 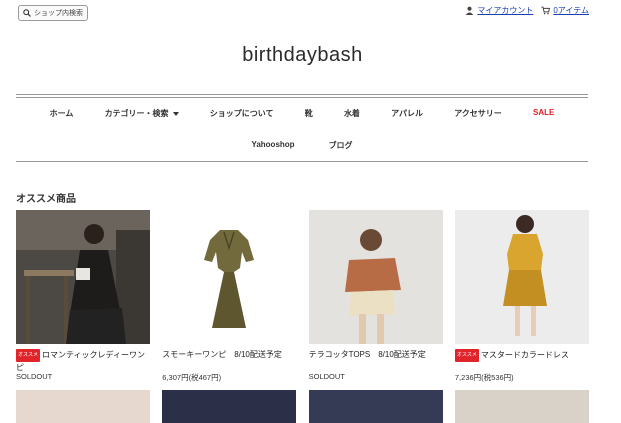 What do you see at coordinates (27, 13) in the screenshot?
I see `search-icon` at bounding box center [27, 13].